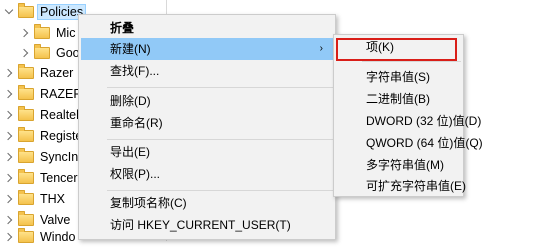  What do you see at coordinates (59, 178) in the screenshot?
I see `tree-item-label: Tencer` at bounding box center [59, 178].